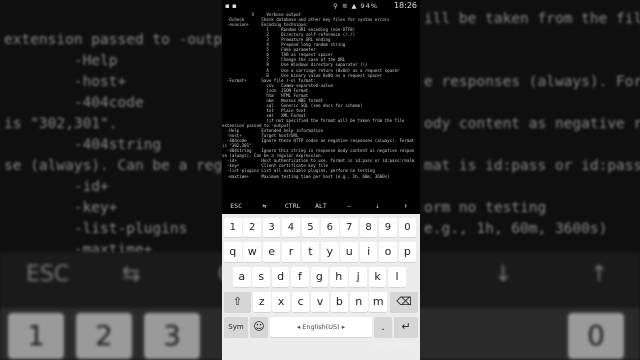 The image size is (640, 360). I want to click on bg-extra-key: ⇆, so click(131, 274).